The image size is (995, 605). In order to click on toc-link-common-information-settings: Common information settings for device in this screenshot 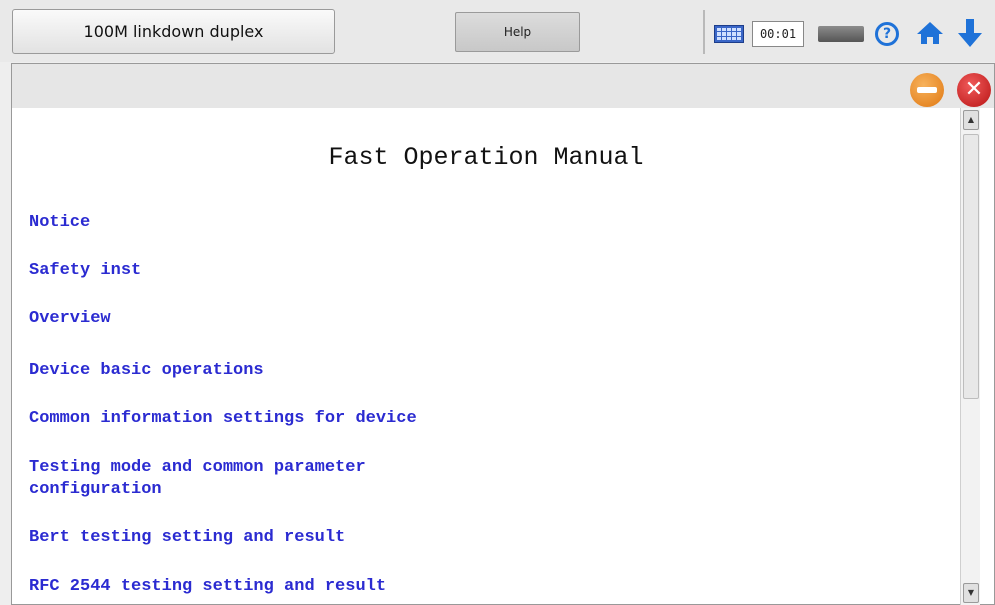, I will do `click(223, 419)`.